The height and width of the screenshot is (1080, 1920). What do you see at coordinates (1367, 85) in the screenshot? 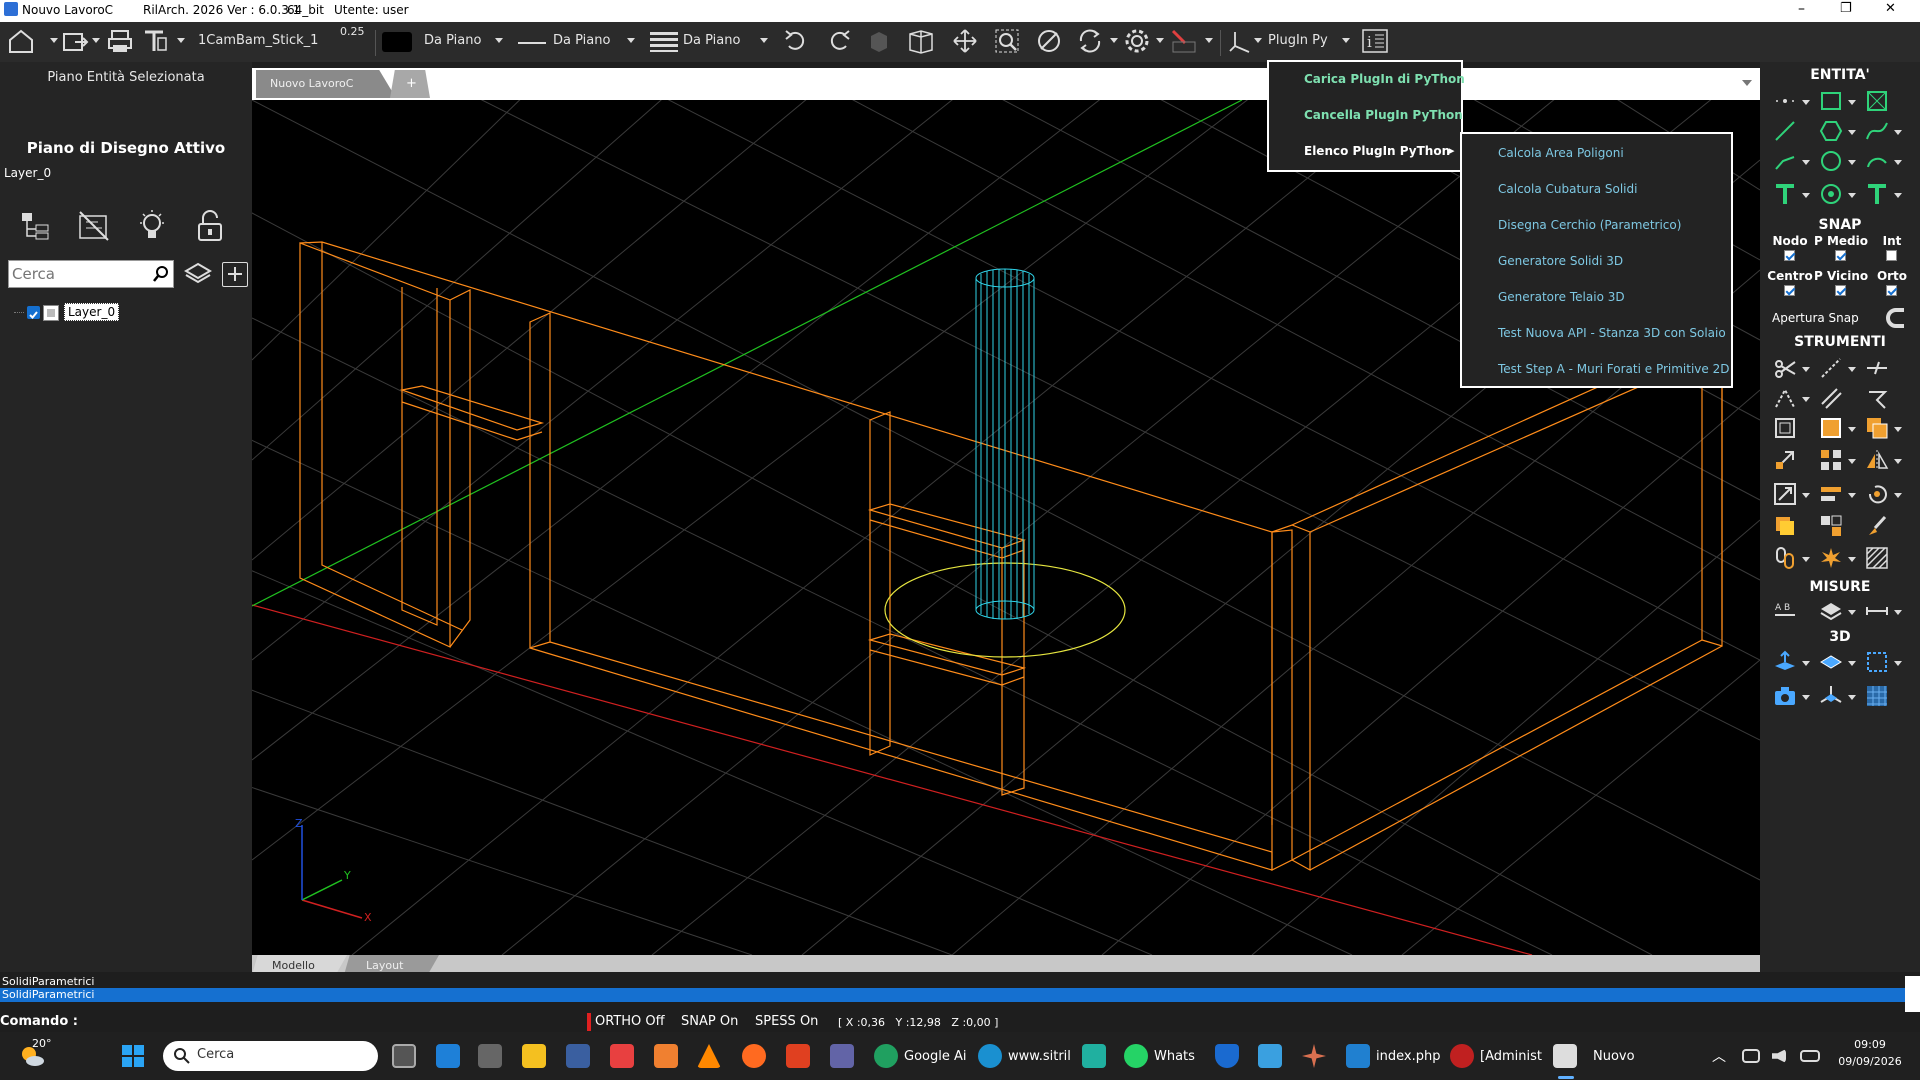
I see `menu-item-load-plugin: Carica PlugIn di PyThon` at bounding box center [1367, 85].